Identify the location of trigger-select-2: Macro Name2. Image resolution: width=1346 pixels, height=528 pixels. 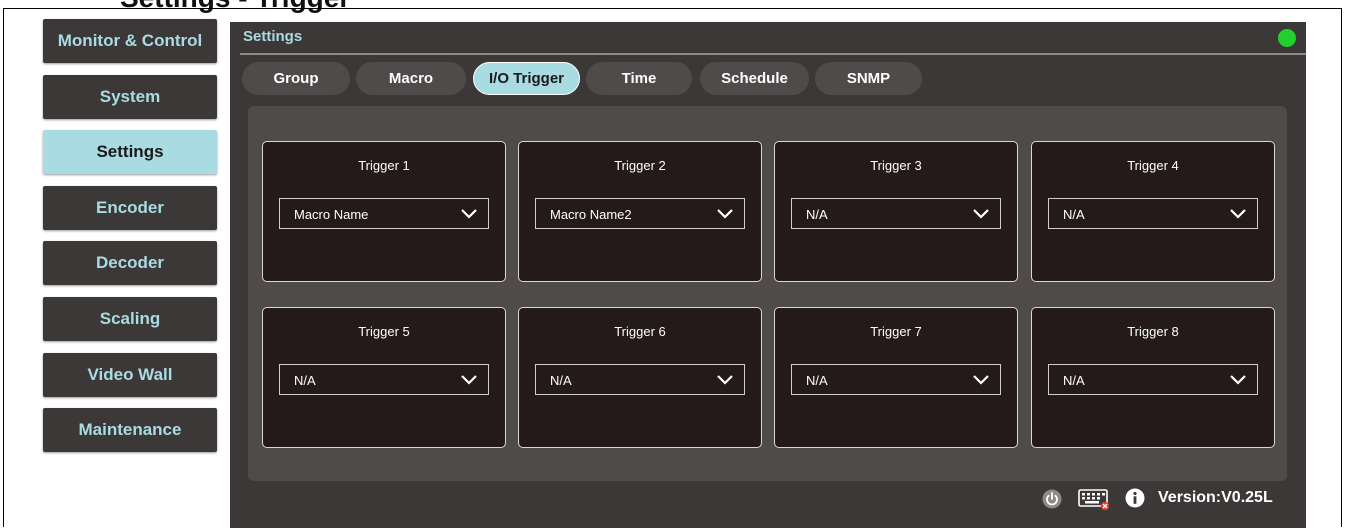
(640, 213).